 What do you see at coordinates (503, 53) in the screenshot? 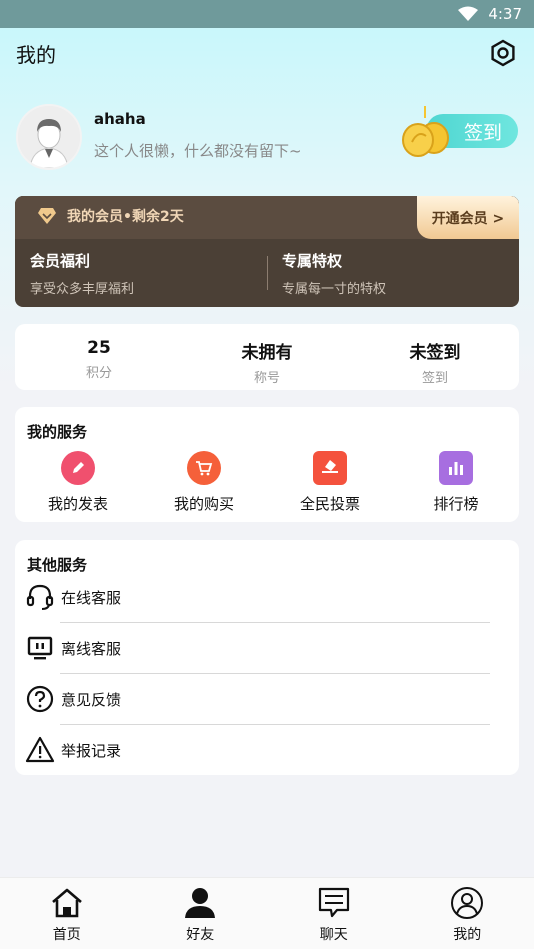
I see `gear-icon` at bounding box center [503, 53].